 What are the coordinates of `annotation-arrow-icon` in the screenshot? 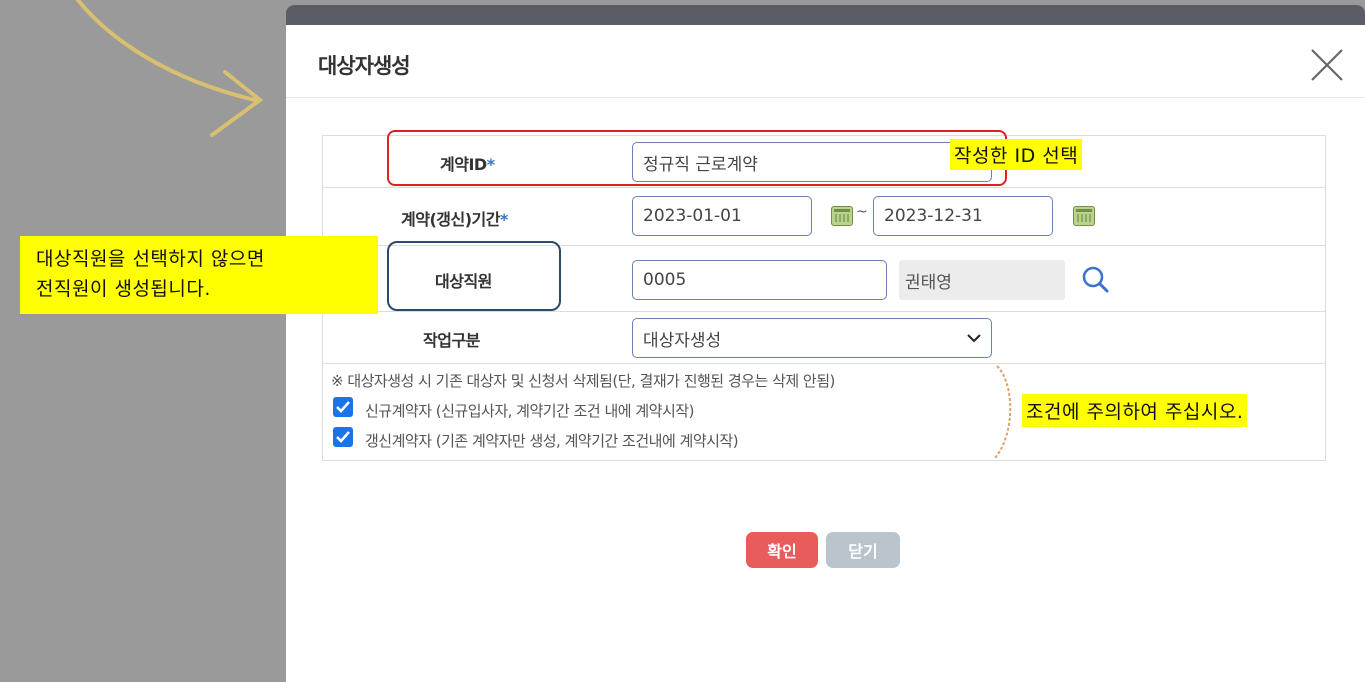 It's located at (170, 68).